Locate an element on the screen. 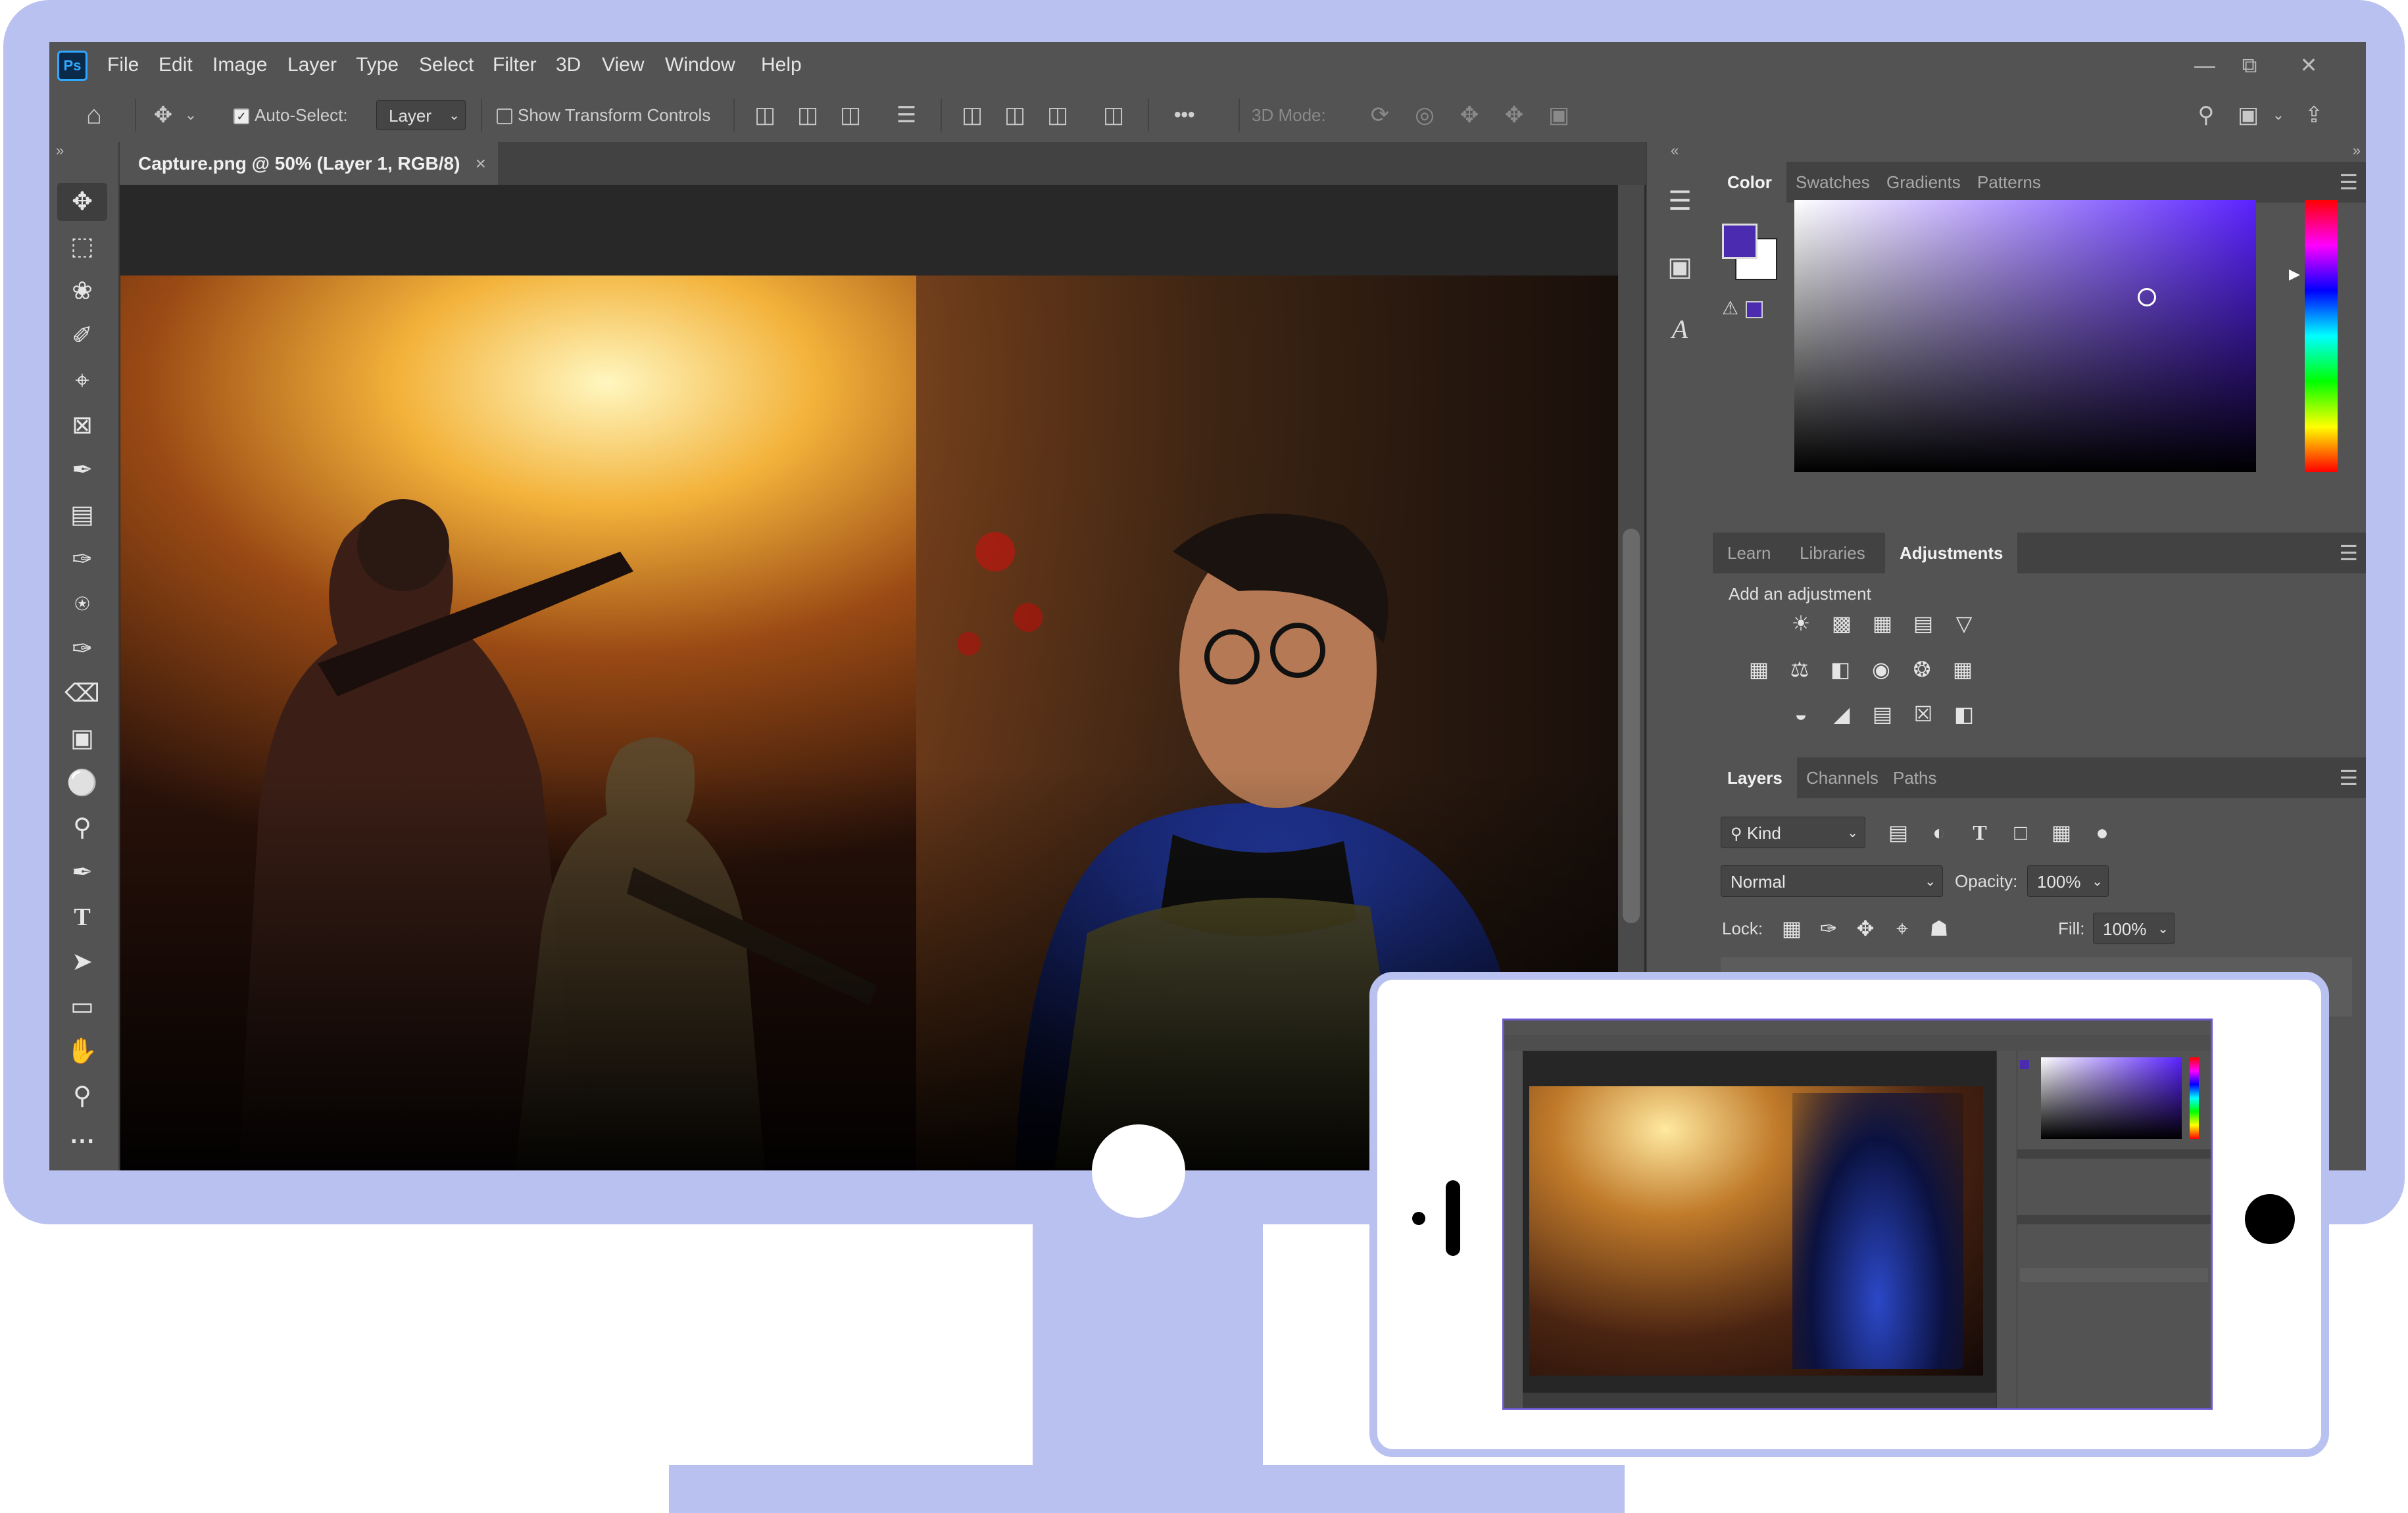  auto-select-checkbox: ✓ Auto-Select: is located at coordinates (291, 115).